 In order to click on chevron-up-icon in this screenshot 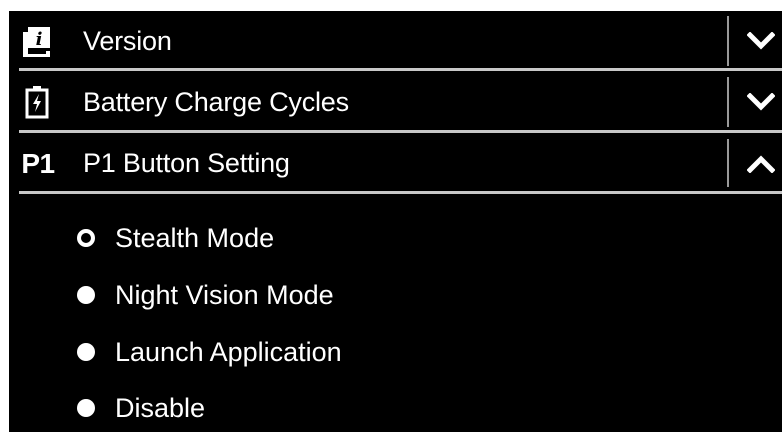, I will do `click(761, 164)`.